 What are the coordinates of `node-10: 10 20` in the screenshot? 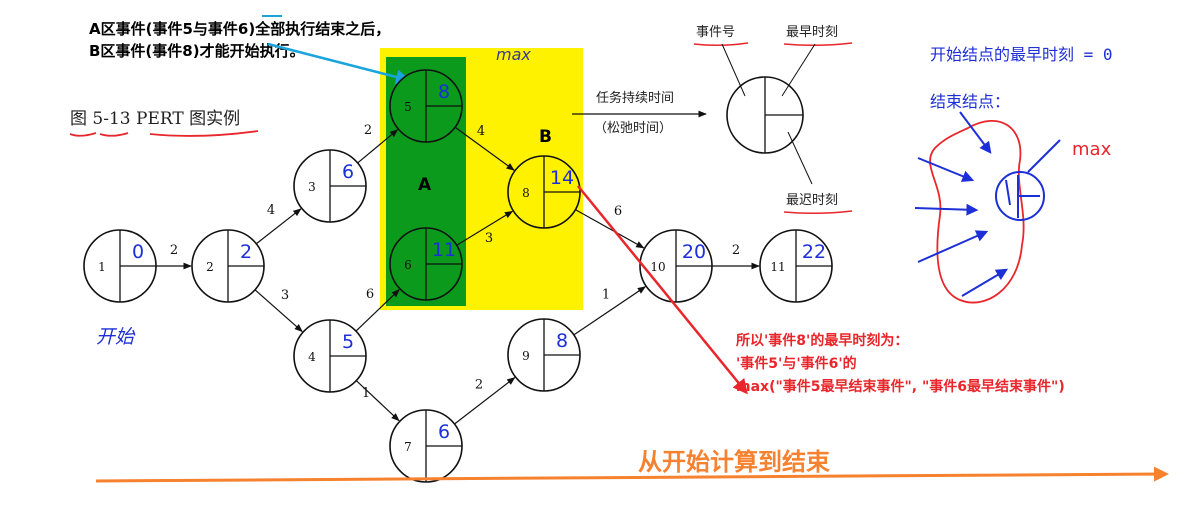 It's located at (676, 266).